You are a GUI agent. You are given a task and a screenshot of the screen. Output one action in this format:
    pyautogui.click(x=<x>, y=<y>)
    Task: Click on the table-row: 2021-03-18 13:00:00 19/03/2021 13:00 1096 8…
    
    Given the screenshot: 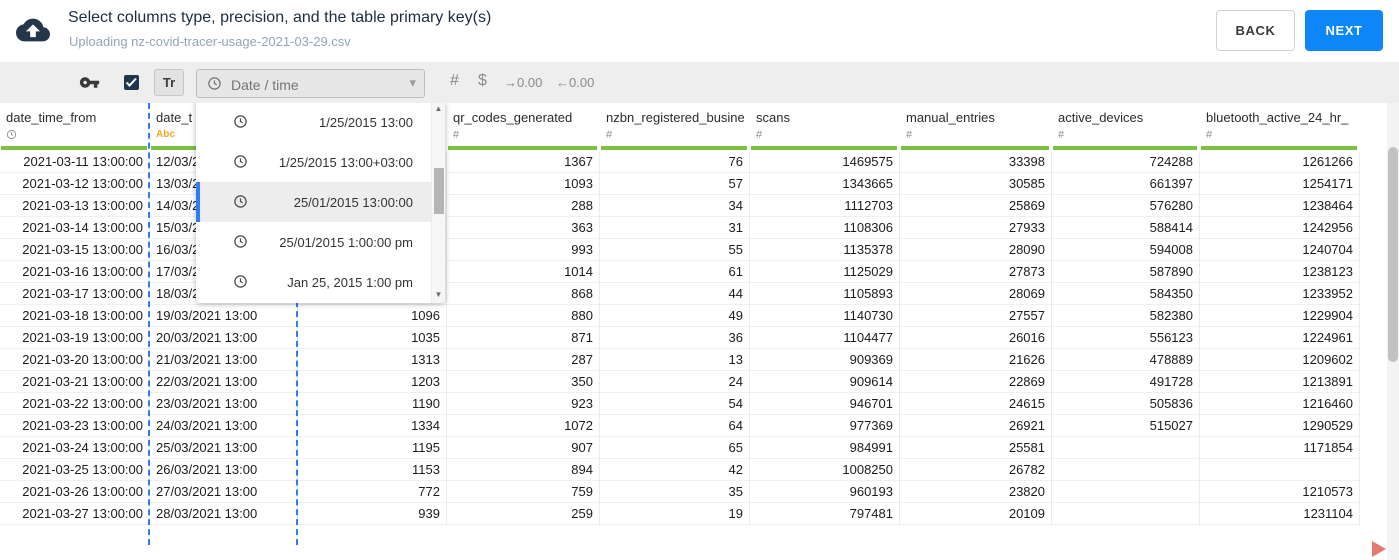 What is the action you would take?
    pyautogui.click(x=680, y=316)
    